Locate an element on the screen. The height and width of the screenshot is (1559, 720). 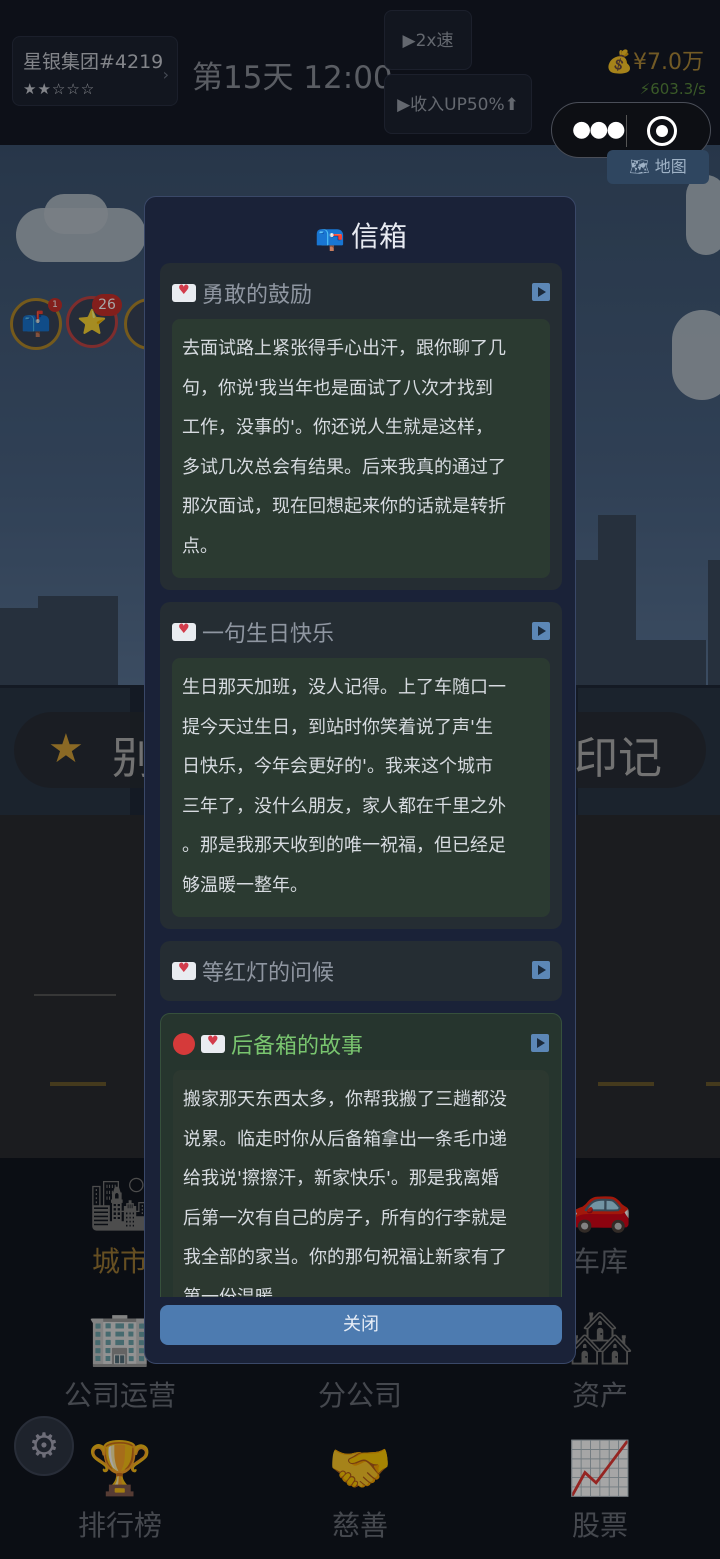
letter-line: 工作，没事的'。你还说人生就是这样， is located at coordinates (337, 427).